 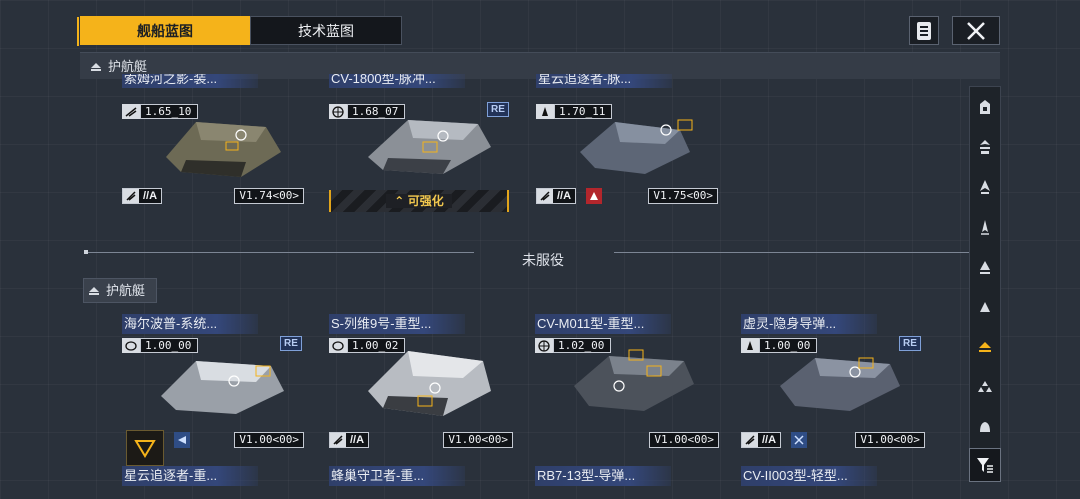 I want to click on list-view-button, so click(x=924, y=30).